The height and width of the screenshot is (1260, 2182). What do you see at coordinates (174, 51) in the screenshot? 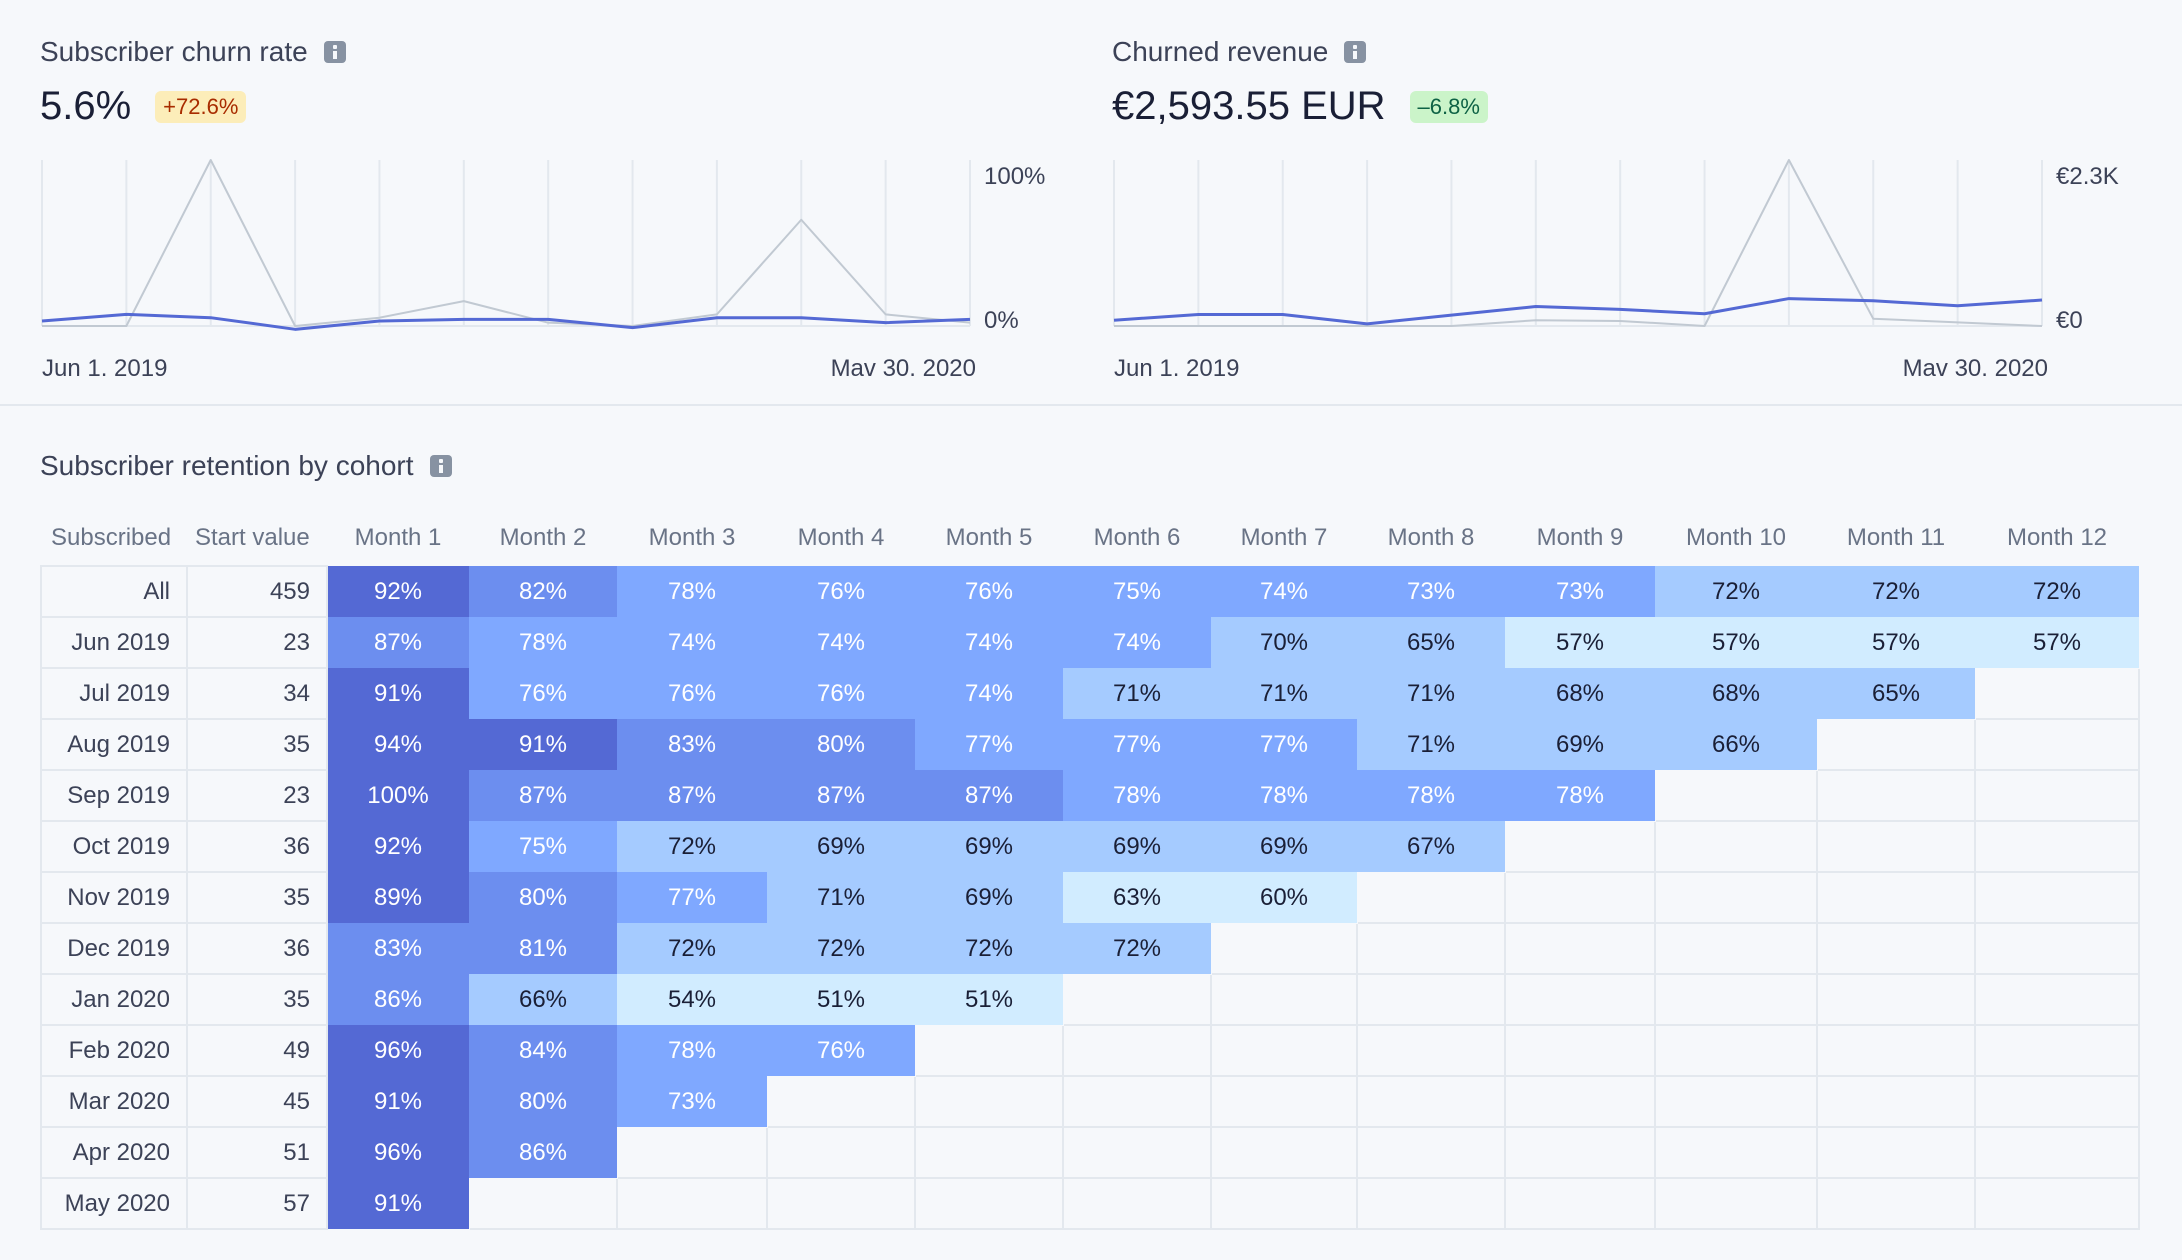
I see `churn-rate-title-text: Subscriber churn rate` at bounding box center [174, 51].